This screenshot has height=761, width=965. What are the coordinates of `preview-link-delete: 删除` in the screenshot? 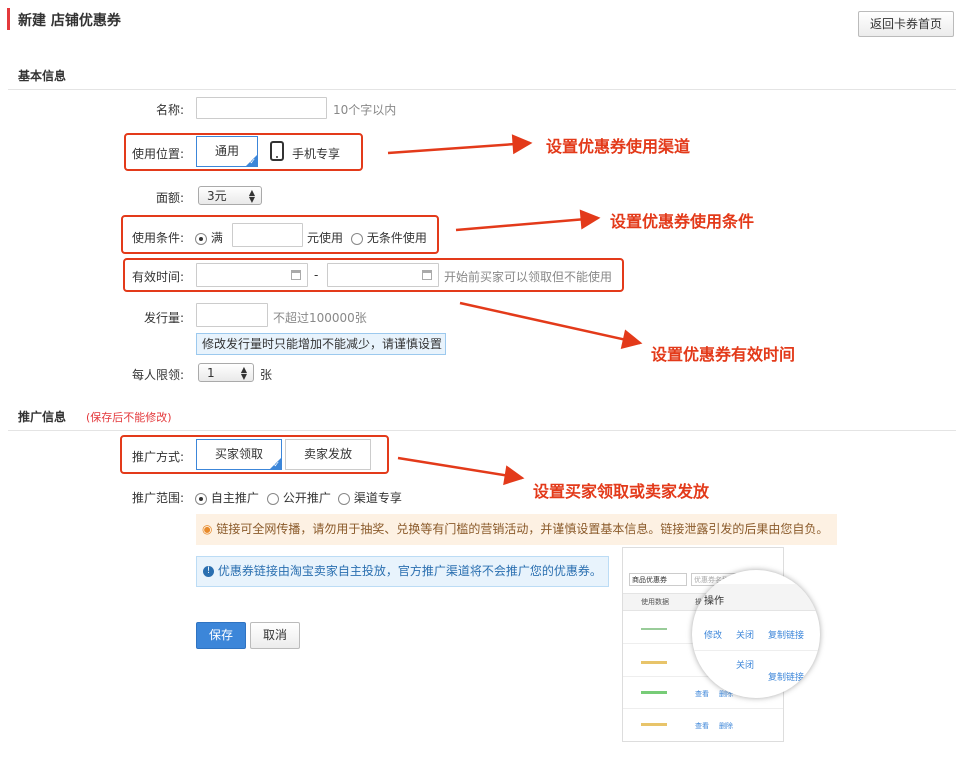 It's located at (726, 726).